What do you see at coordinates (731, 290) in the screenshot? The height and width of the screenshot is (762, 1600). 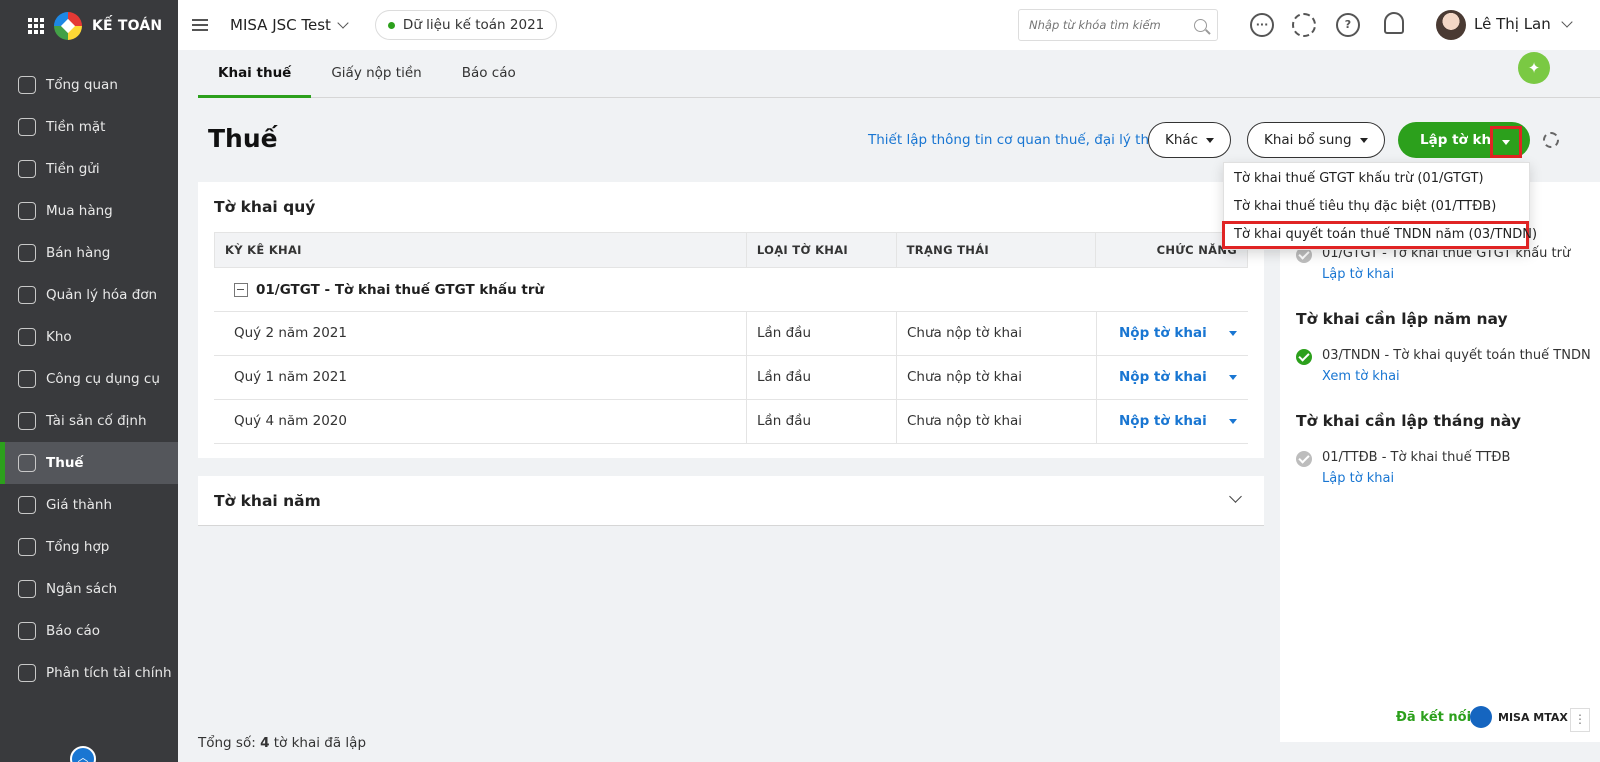 I see `group-row: 01/GTGT - Tờ khai thuế GTGT khấu trừ` at bounding box center [731, 290].